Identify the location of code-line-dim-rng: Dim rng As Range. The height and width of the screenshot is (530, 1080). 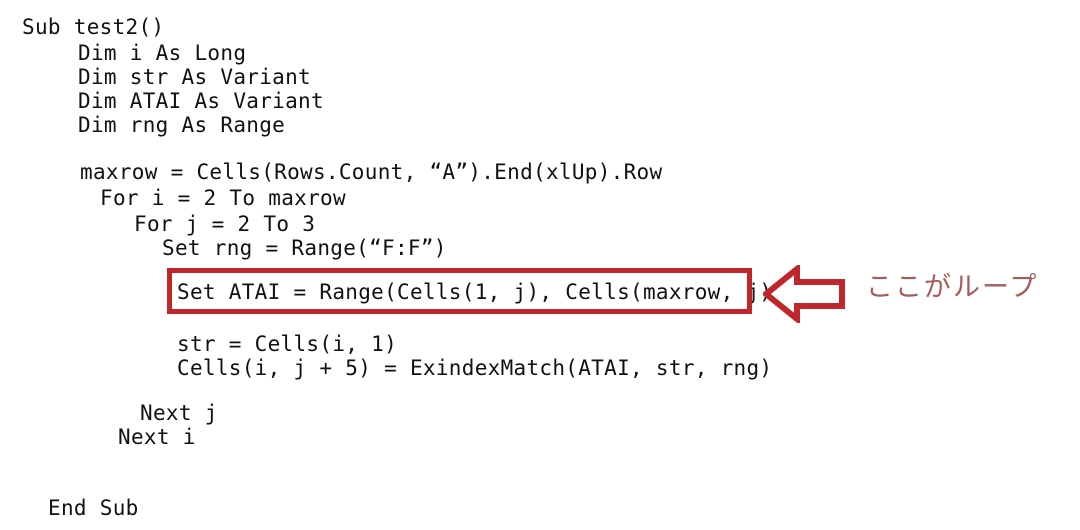
(182, 125).